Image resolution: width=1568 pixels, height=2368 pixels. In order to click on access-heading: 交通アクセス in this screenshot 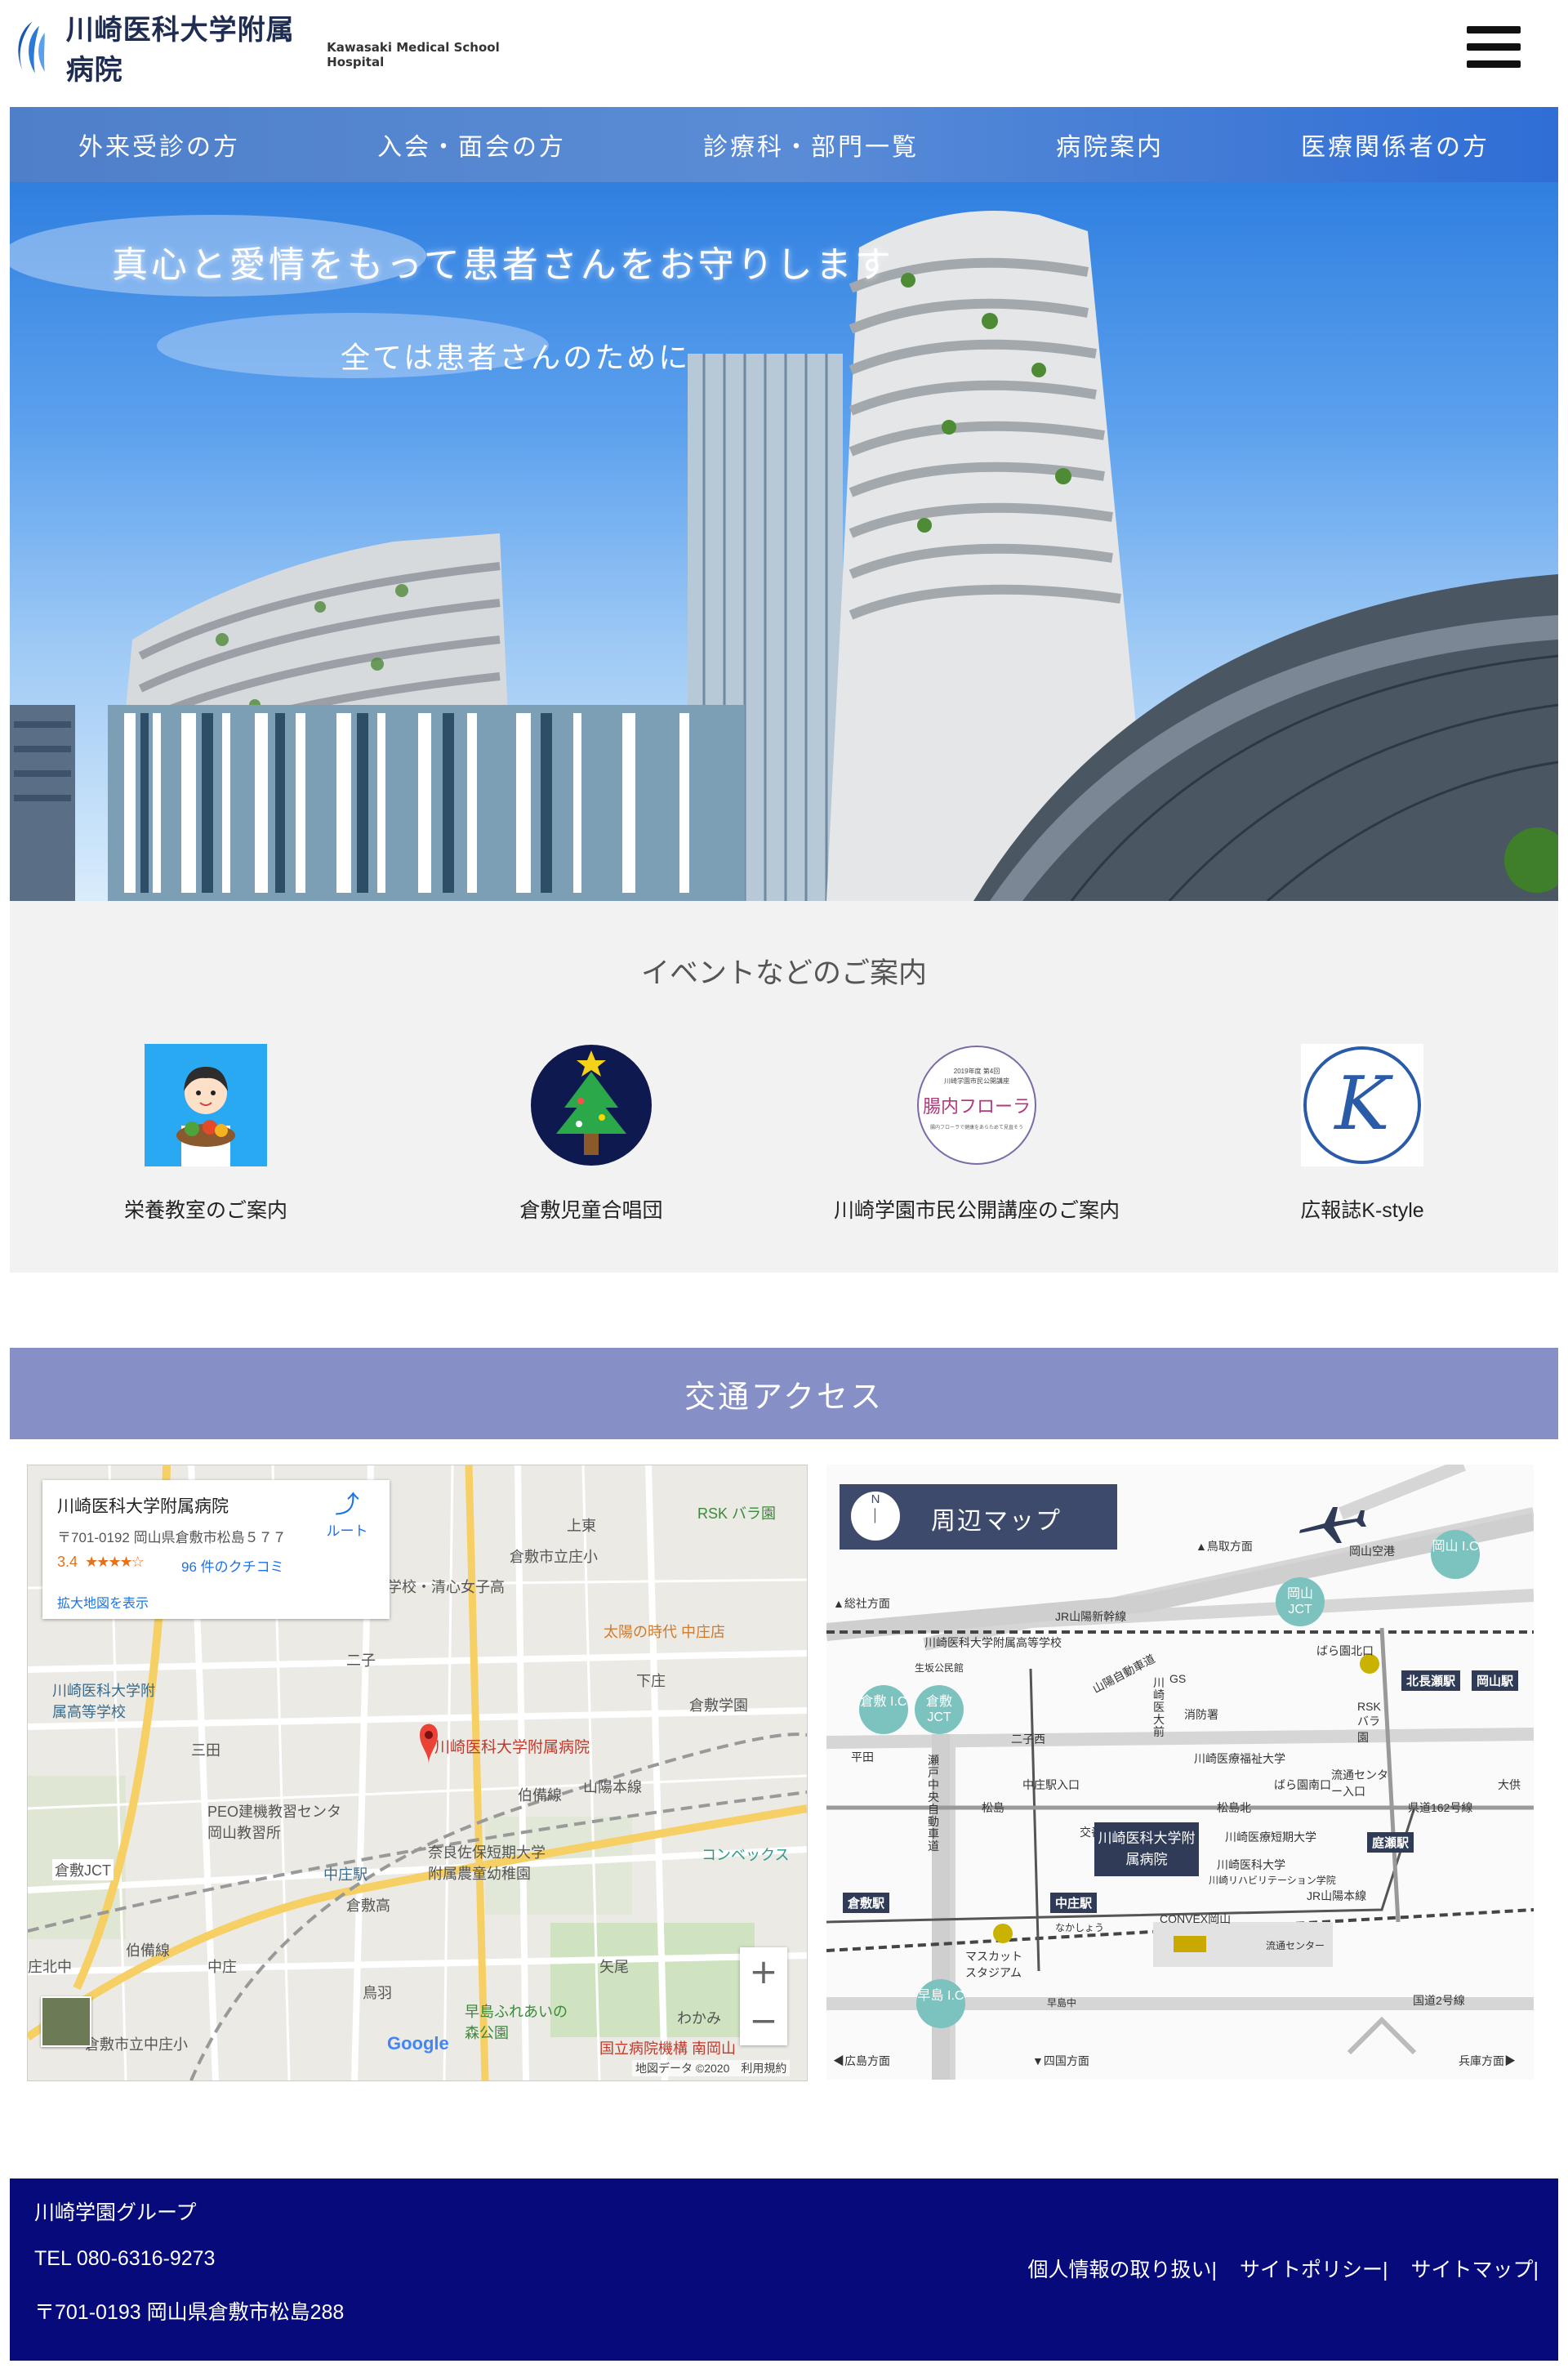, I will do `click(784, 1397)`.